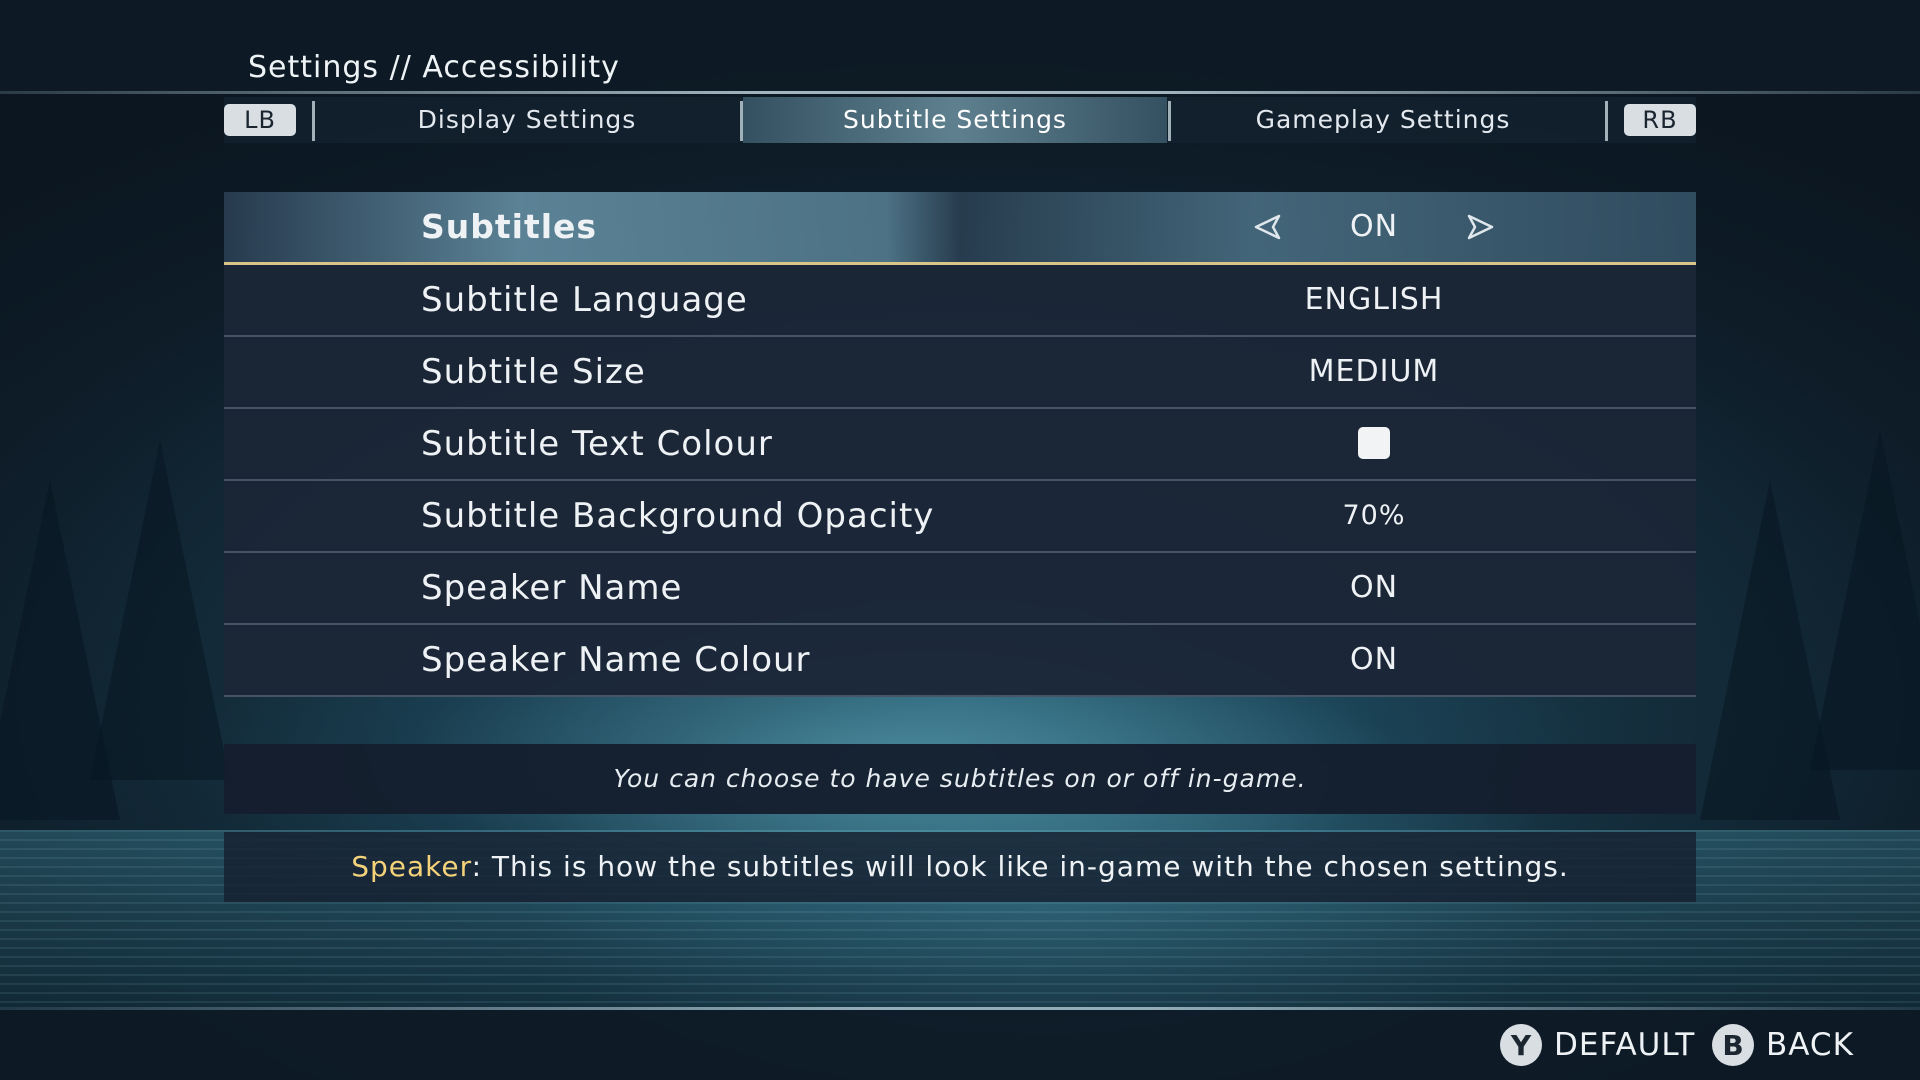  Describe the element at coordinates (260, 120) in the screenshot. I see `lb-button: LB` at that location.